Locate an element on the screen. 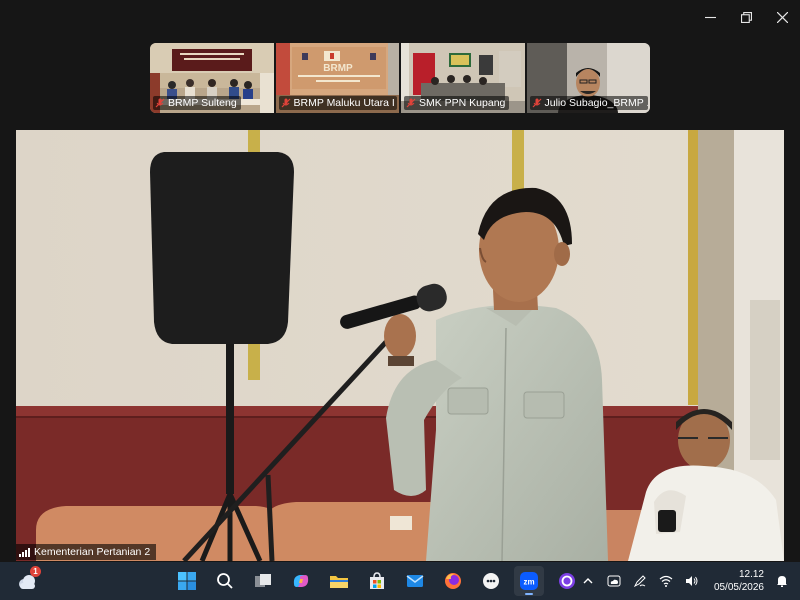  clock-time: 12.12 is located at coordinates (751, 574).